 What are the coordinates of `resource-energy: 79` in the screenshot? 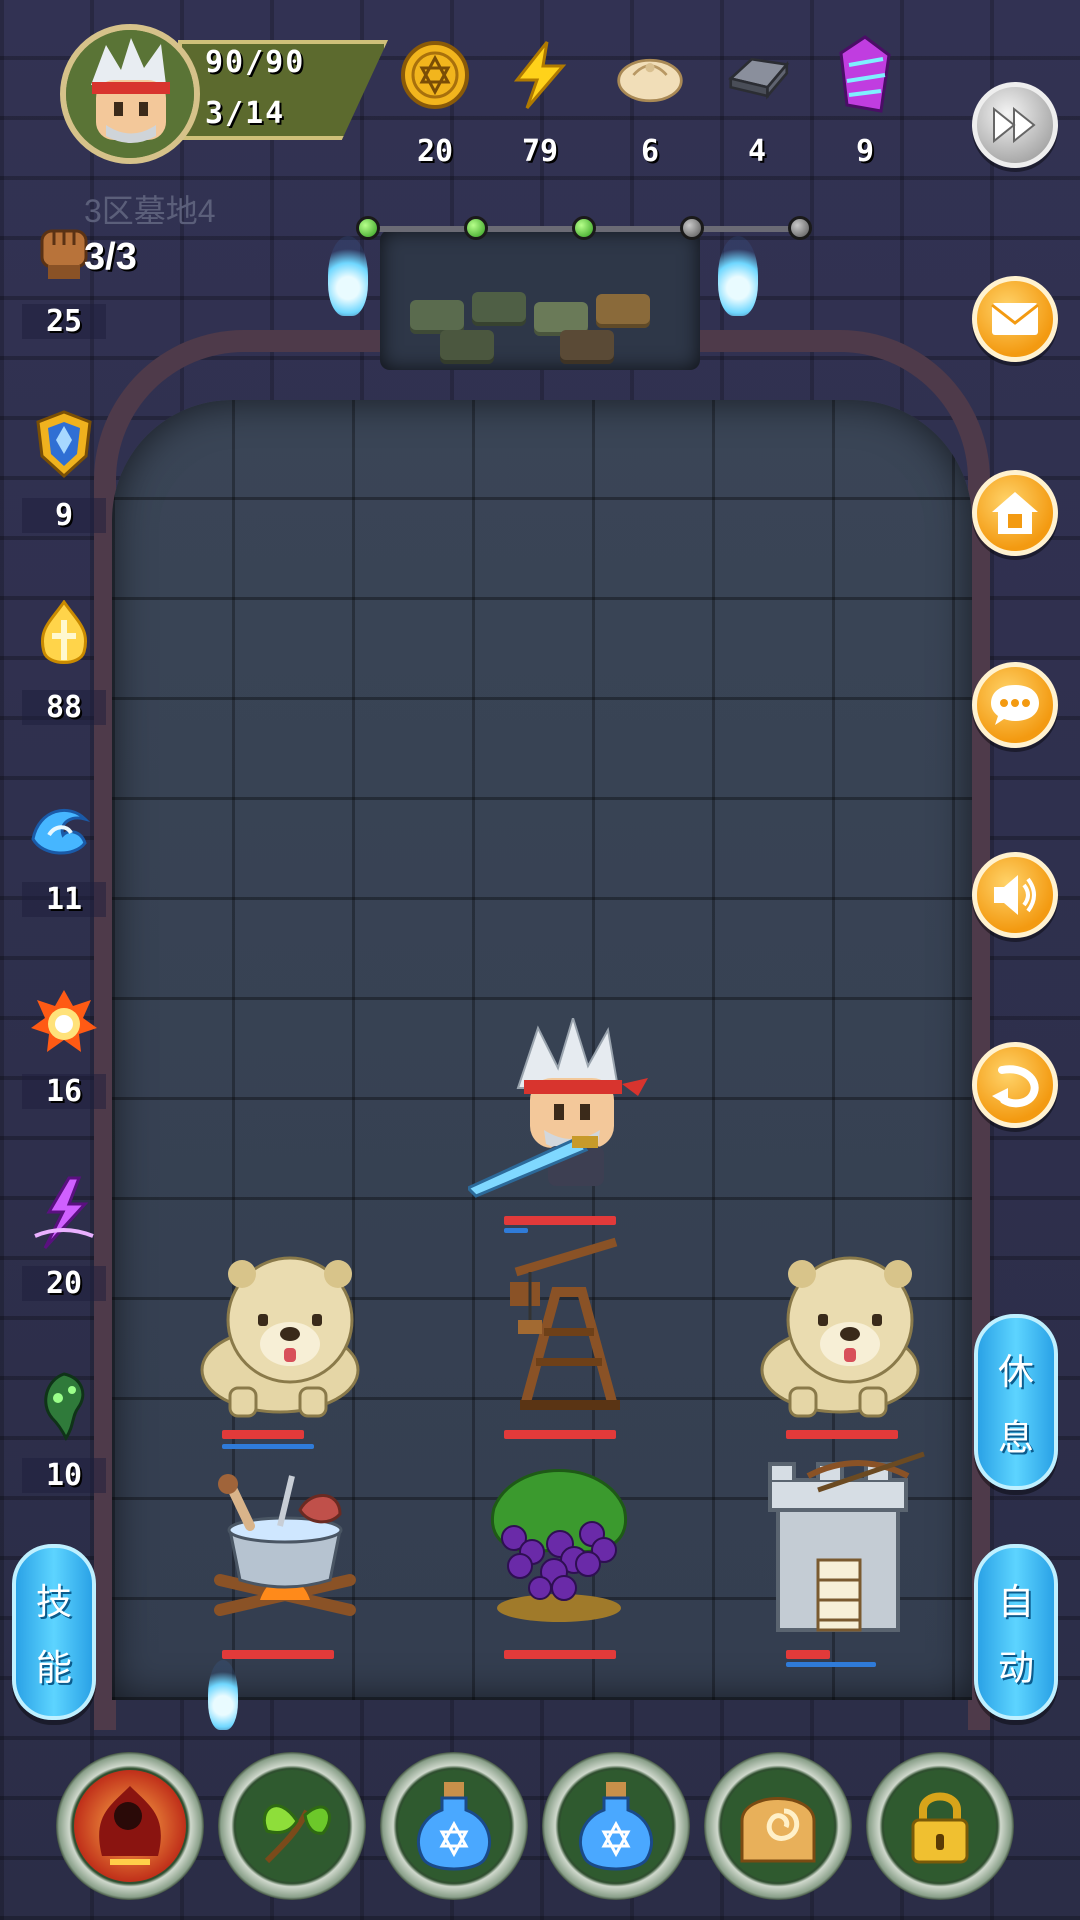 It's located at (540, 104).